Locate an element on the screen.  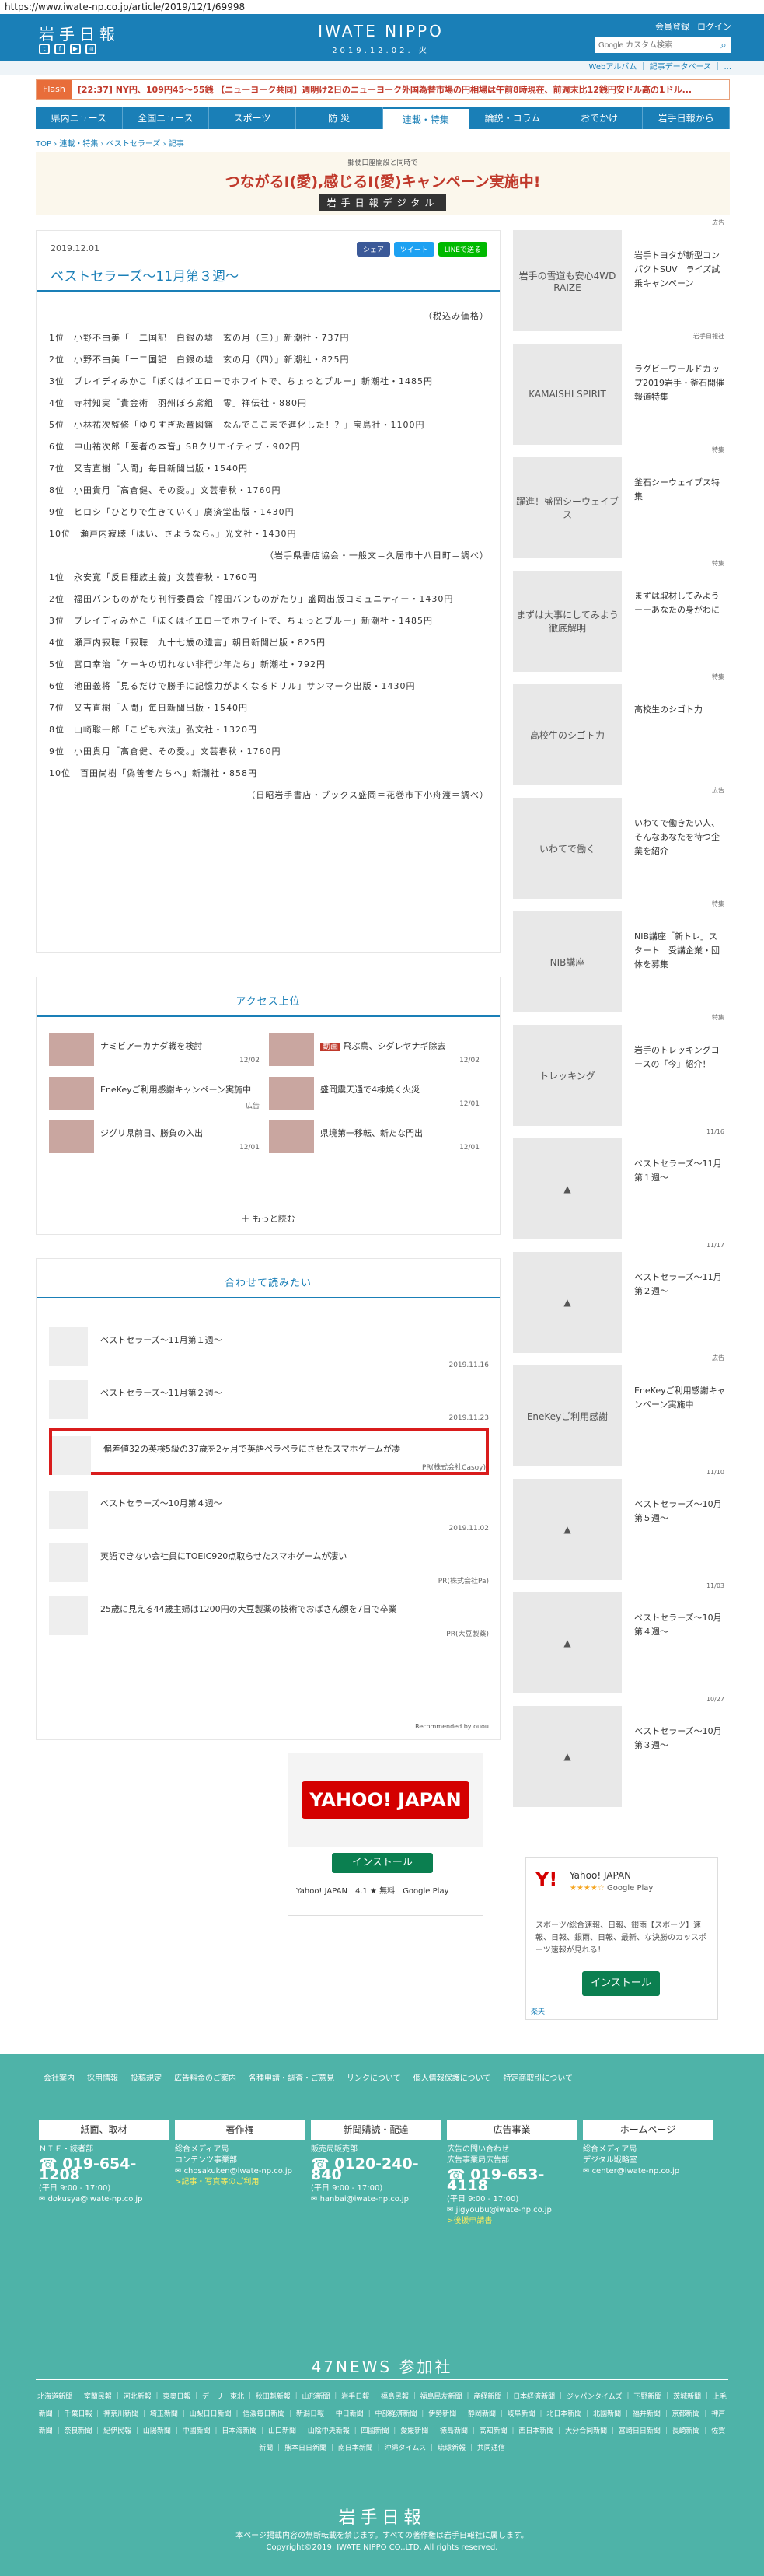
member-register-link: 会員登録 is located at coordinates (672, 26).